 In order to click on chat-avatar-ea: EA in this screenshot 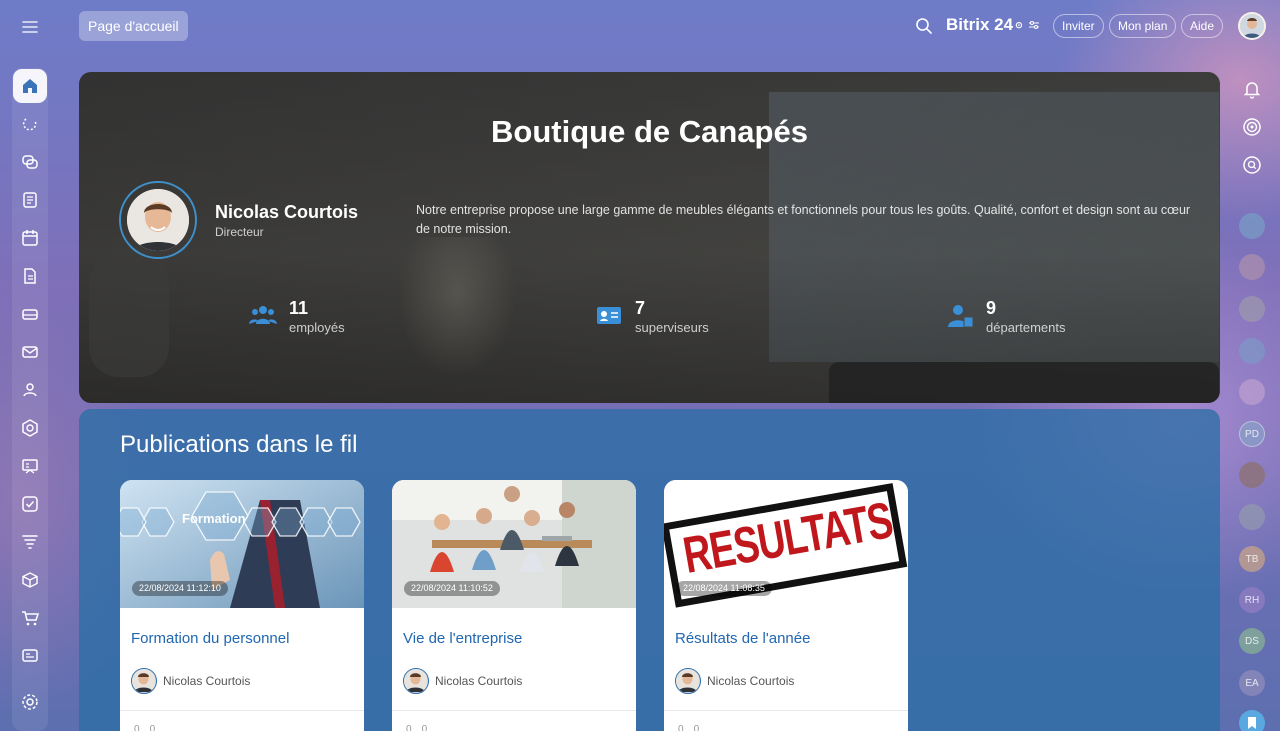, I will do `click(1252, 683)`.